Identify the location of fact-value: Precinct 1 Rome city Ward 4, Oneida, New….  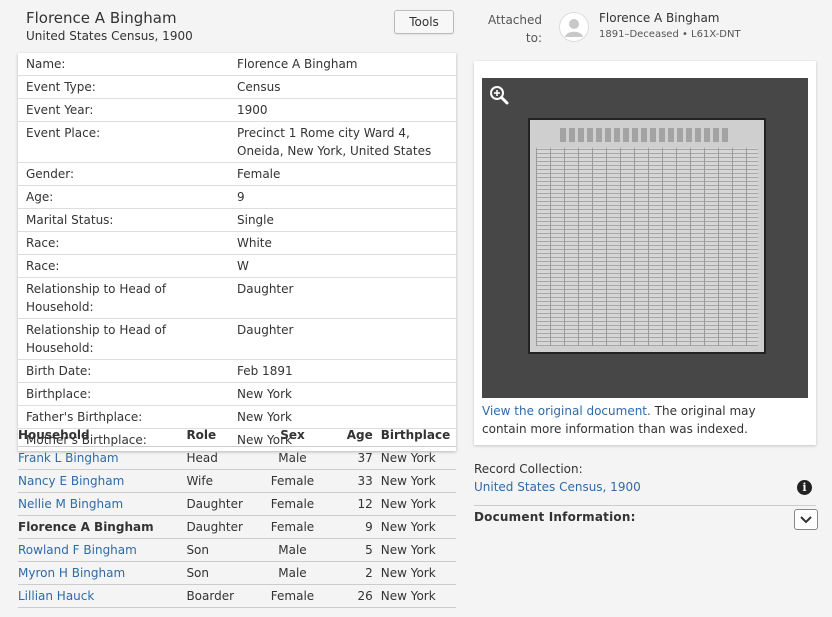
(334, 142).